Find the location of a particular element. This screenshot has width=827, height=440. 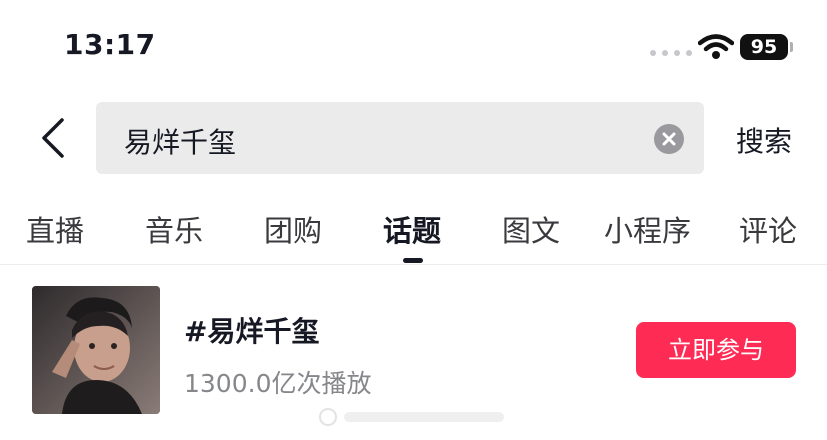

tab-topics: 话题 is located at coordinates (412, 229).